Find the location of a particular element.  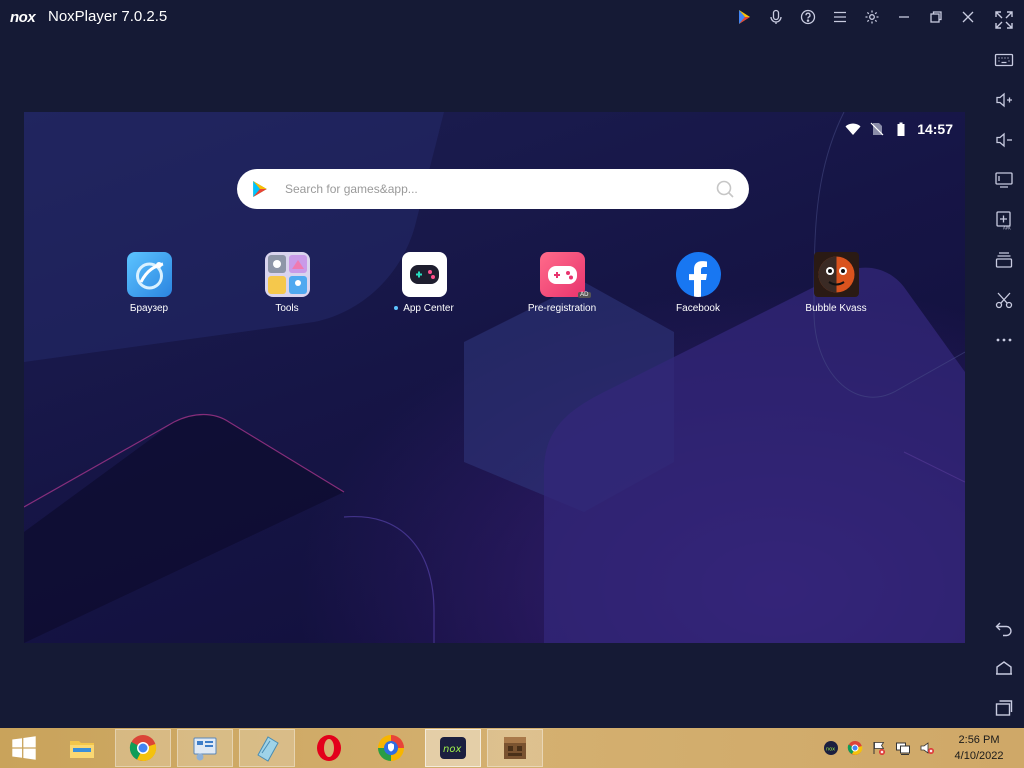

control-panel-icon is located at coordinates (205, 748).